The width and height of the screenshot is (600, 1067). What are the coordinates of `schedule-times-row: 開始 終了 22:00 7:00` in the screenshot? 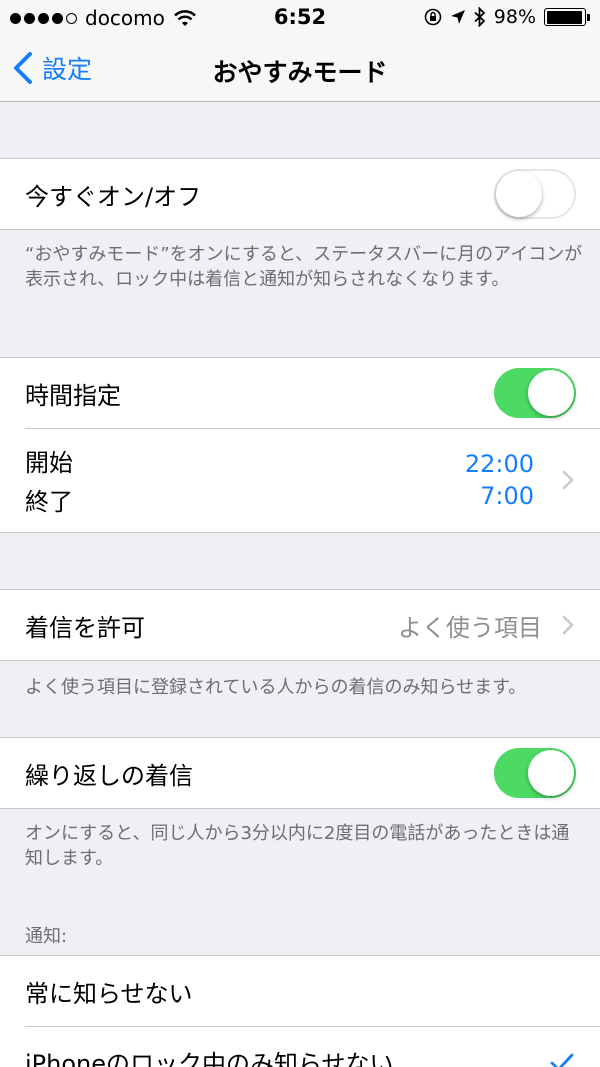 It's located at (300, 480).